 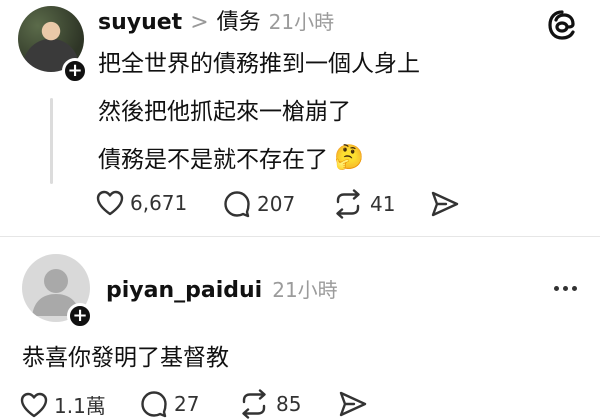 What do you see at coordinates (239, 20) in the screenshot?
I see `topic-tag: 債务` at bounding box center [239, 20].